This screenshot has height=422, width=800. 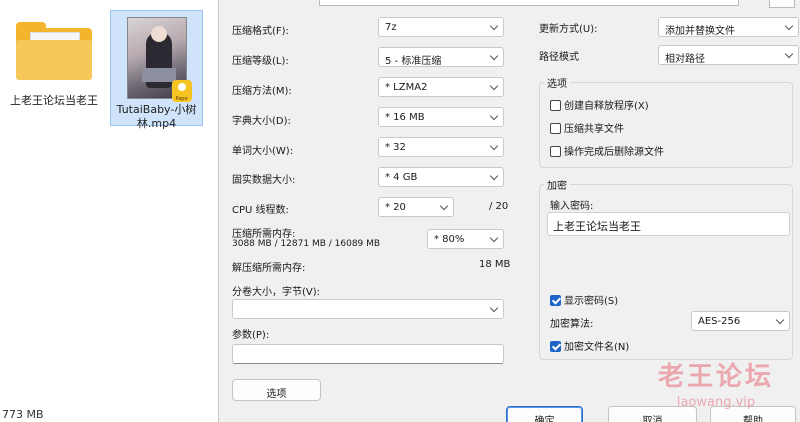 I want to click on update-mode-label: 更新方式(U):, so click(x=568, y=29).